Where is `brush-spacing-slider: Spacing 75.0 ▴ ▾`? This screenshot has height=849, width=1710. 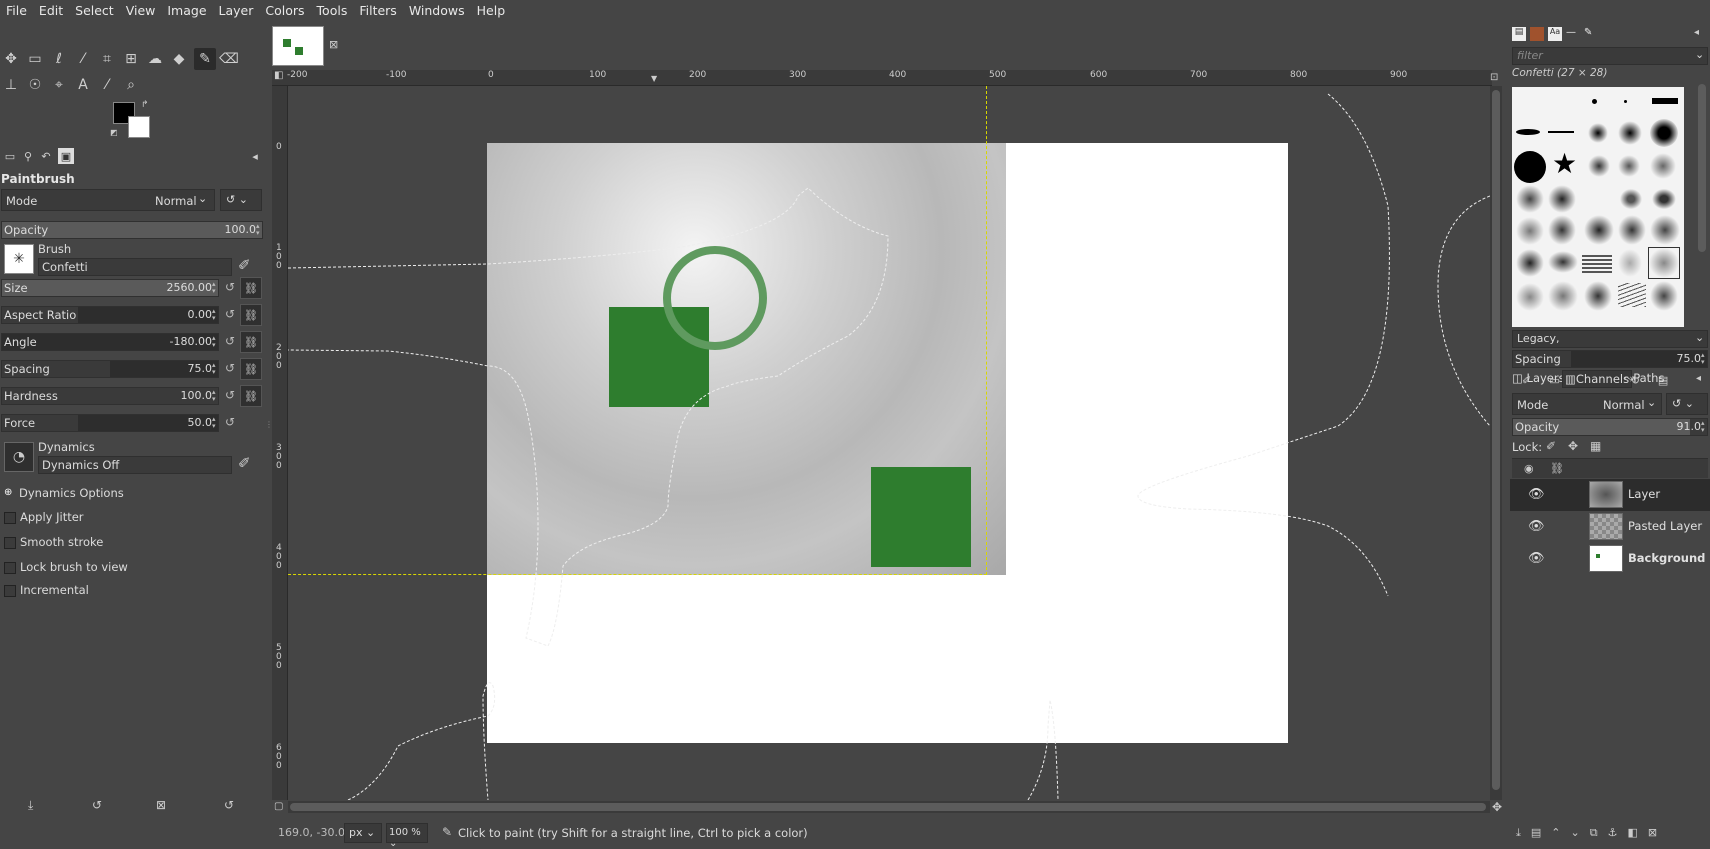 brush-spacing-slider: Spacing 75.0 ▴ ▾ is located at coordinates (1610, 359).